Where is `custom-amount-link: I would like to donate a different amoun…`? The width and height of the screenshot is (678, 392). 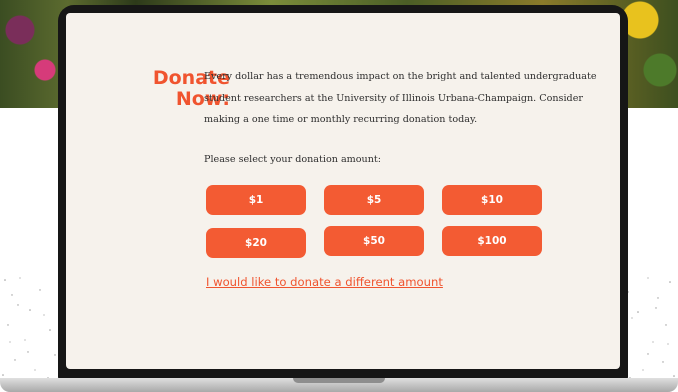
custom-amount-link: I would like to donate a different amoun… is located at coordinates (324, 282).